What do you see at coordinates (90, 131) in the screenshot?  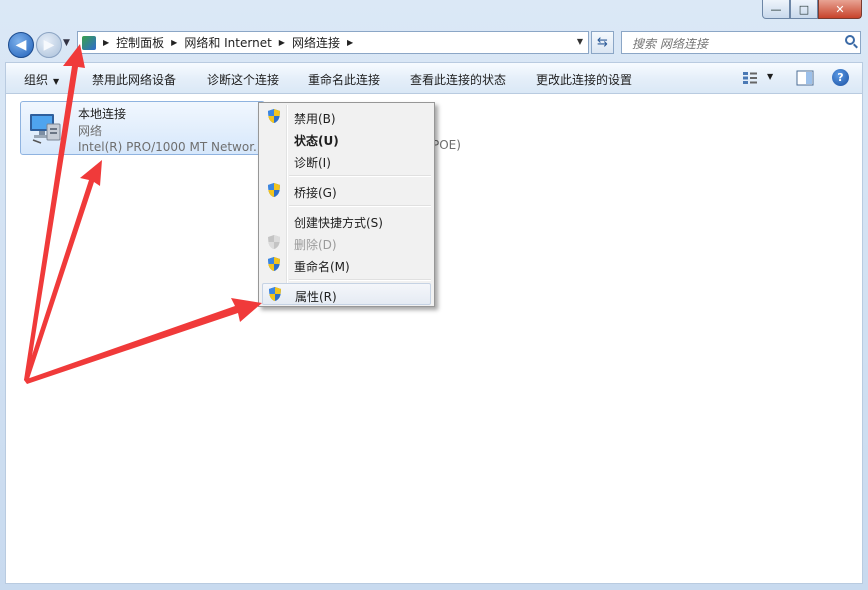 I see `connection-type: 网络` at bounding box center [90, 131].